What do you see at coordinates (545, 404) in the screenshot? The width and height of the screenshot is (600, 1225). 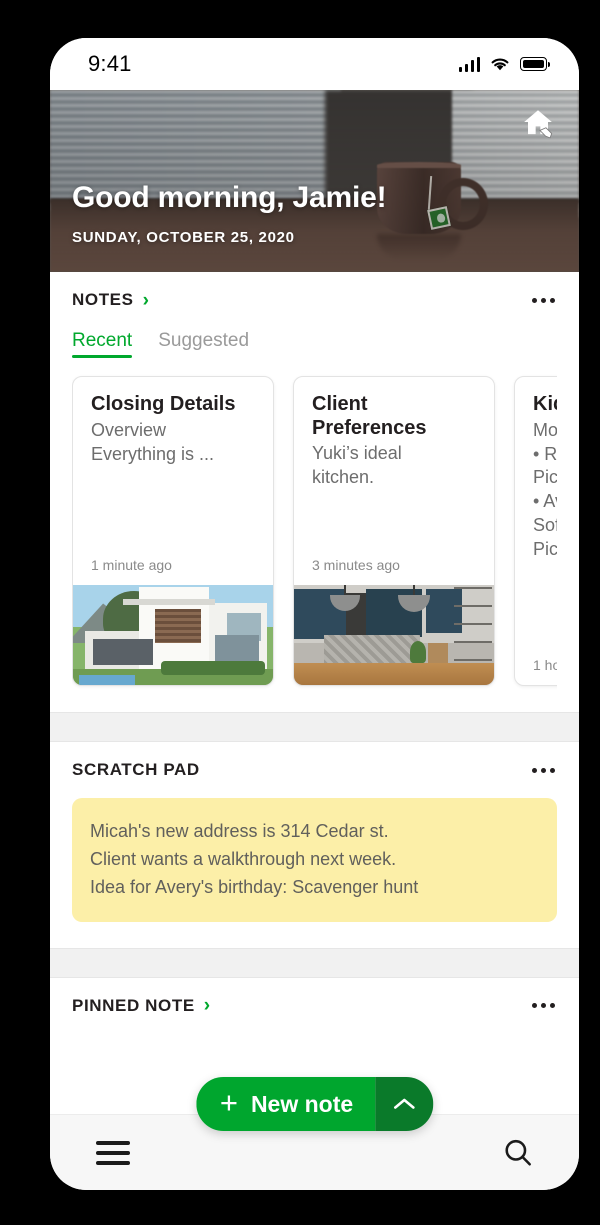 I see `note-card-title: Kids’` at bounding box center [545, 404].